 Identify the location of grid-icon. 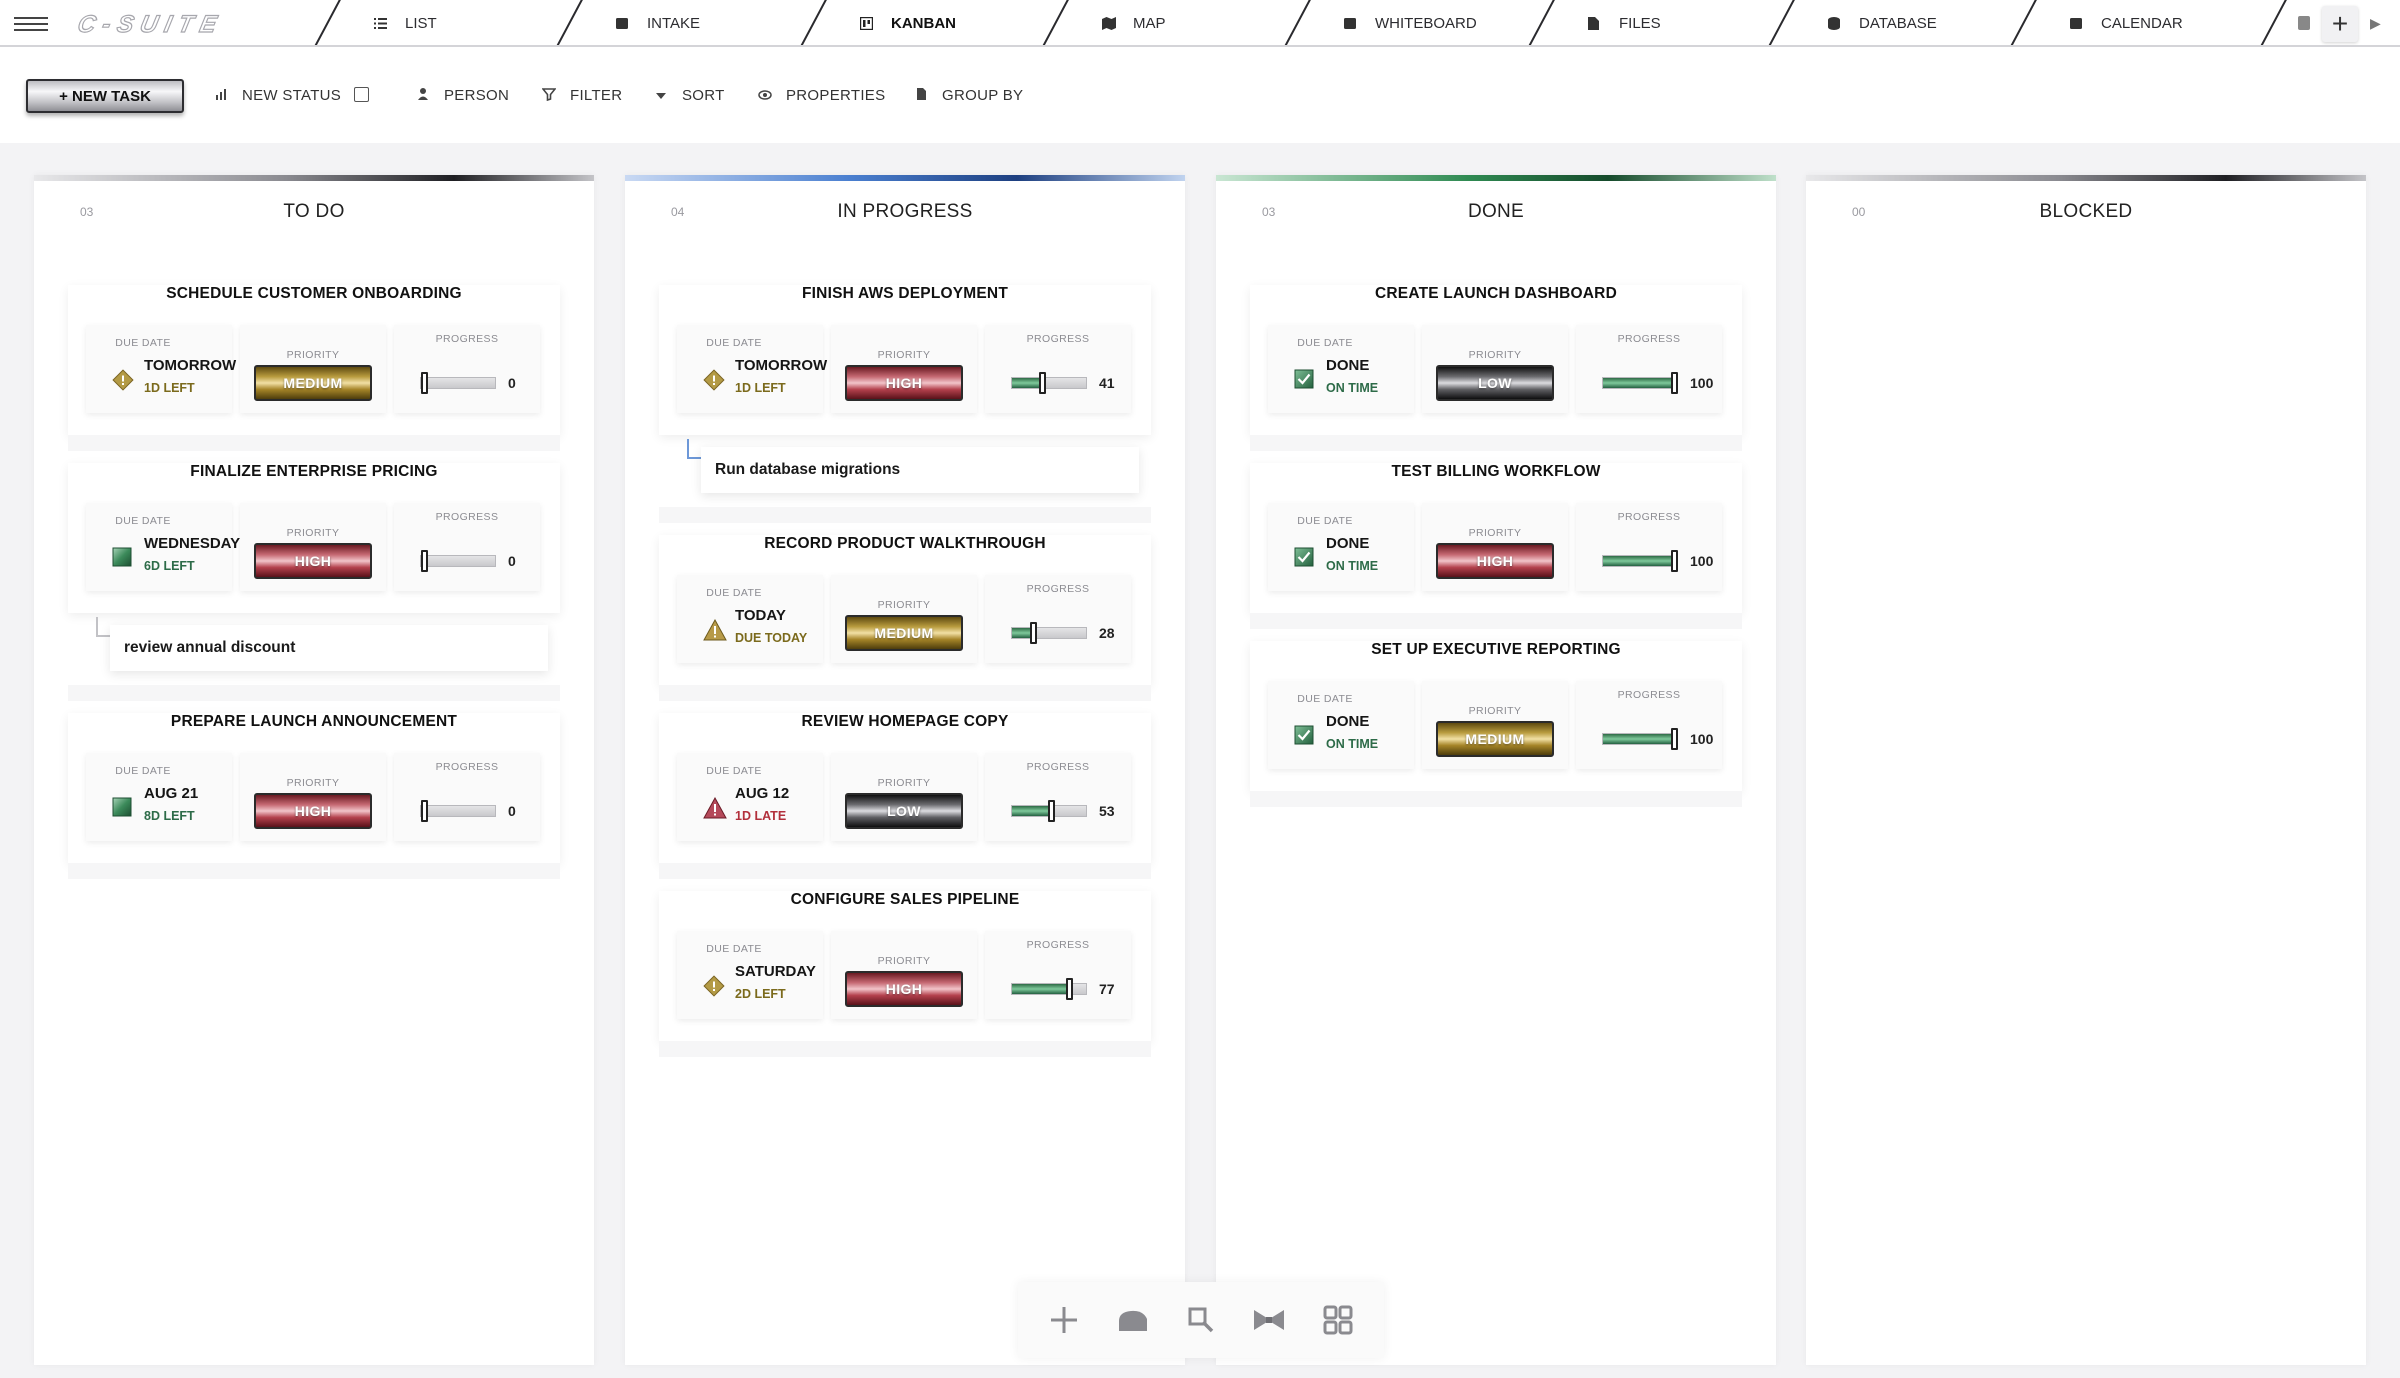
(1338, 1320).